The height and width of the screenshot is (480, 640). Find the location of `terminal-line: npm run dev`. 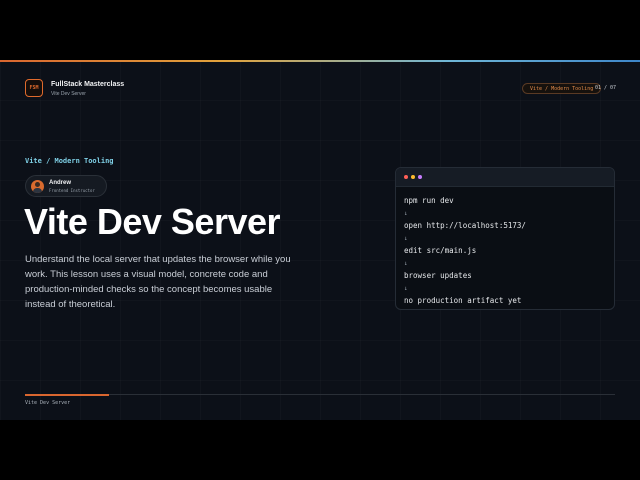

terminal-line: npm run dev is located at coordinates (429, 200).